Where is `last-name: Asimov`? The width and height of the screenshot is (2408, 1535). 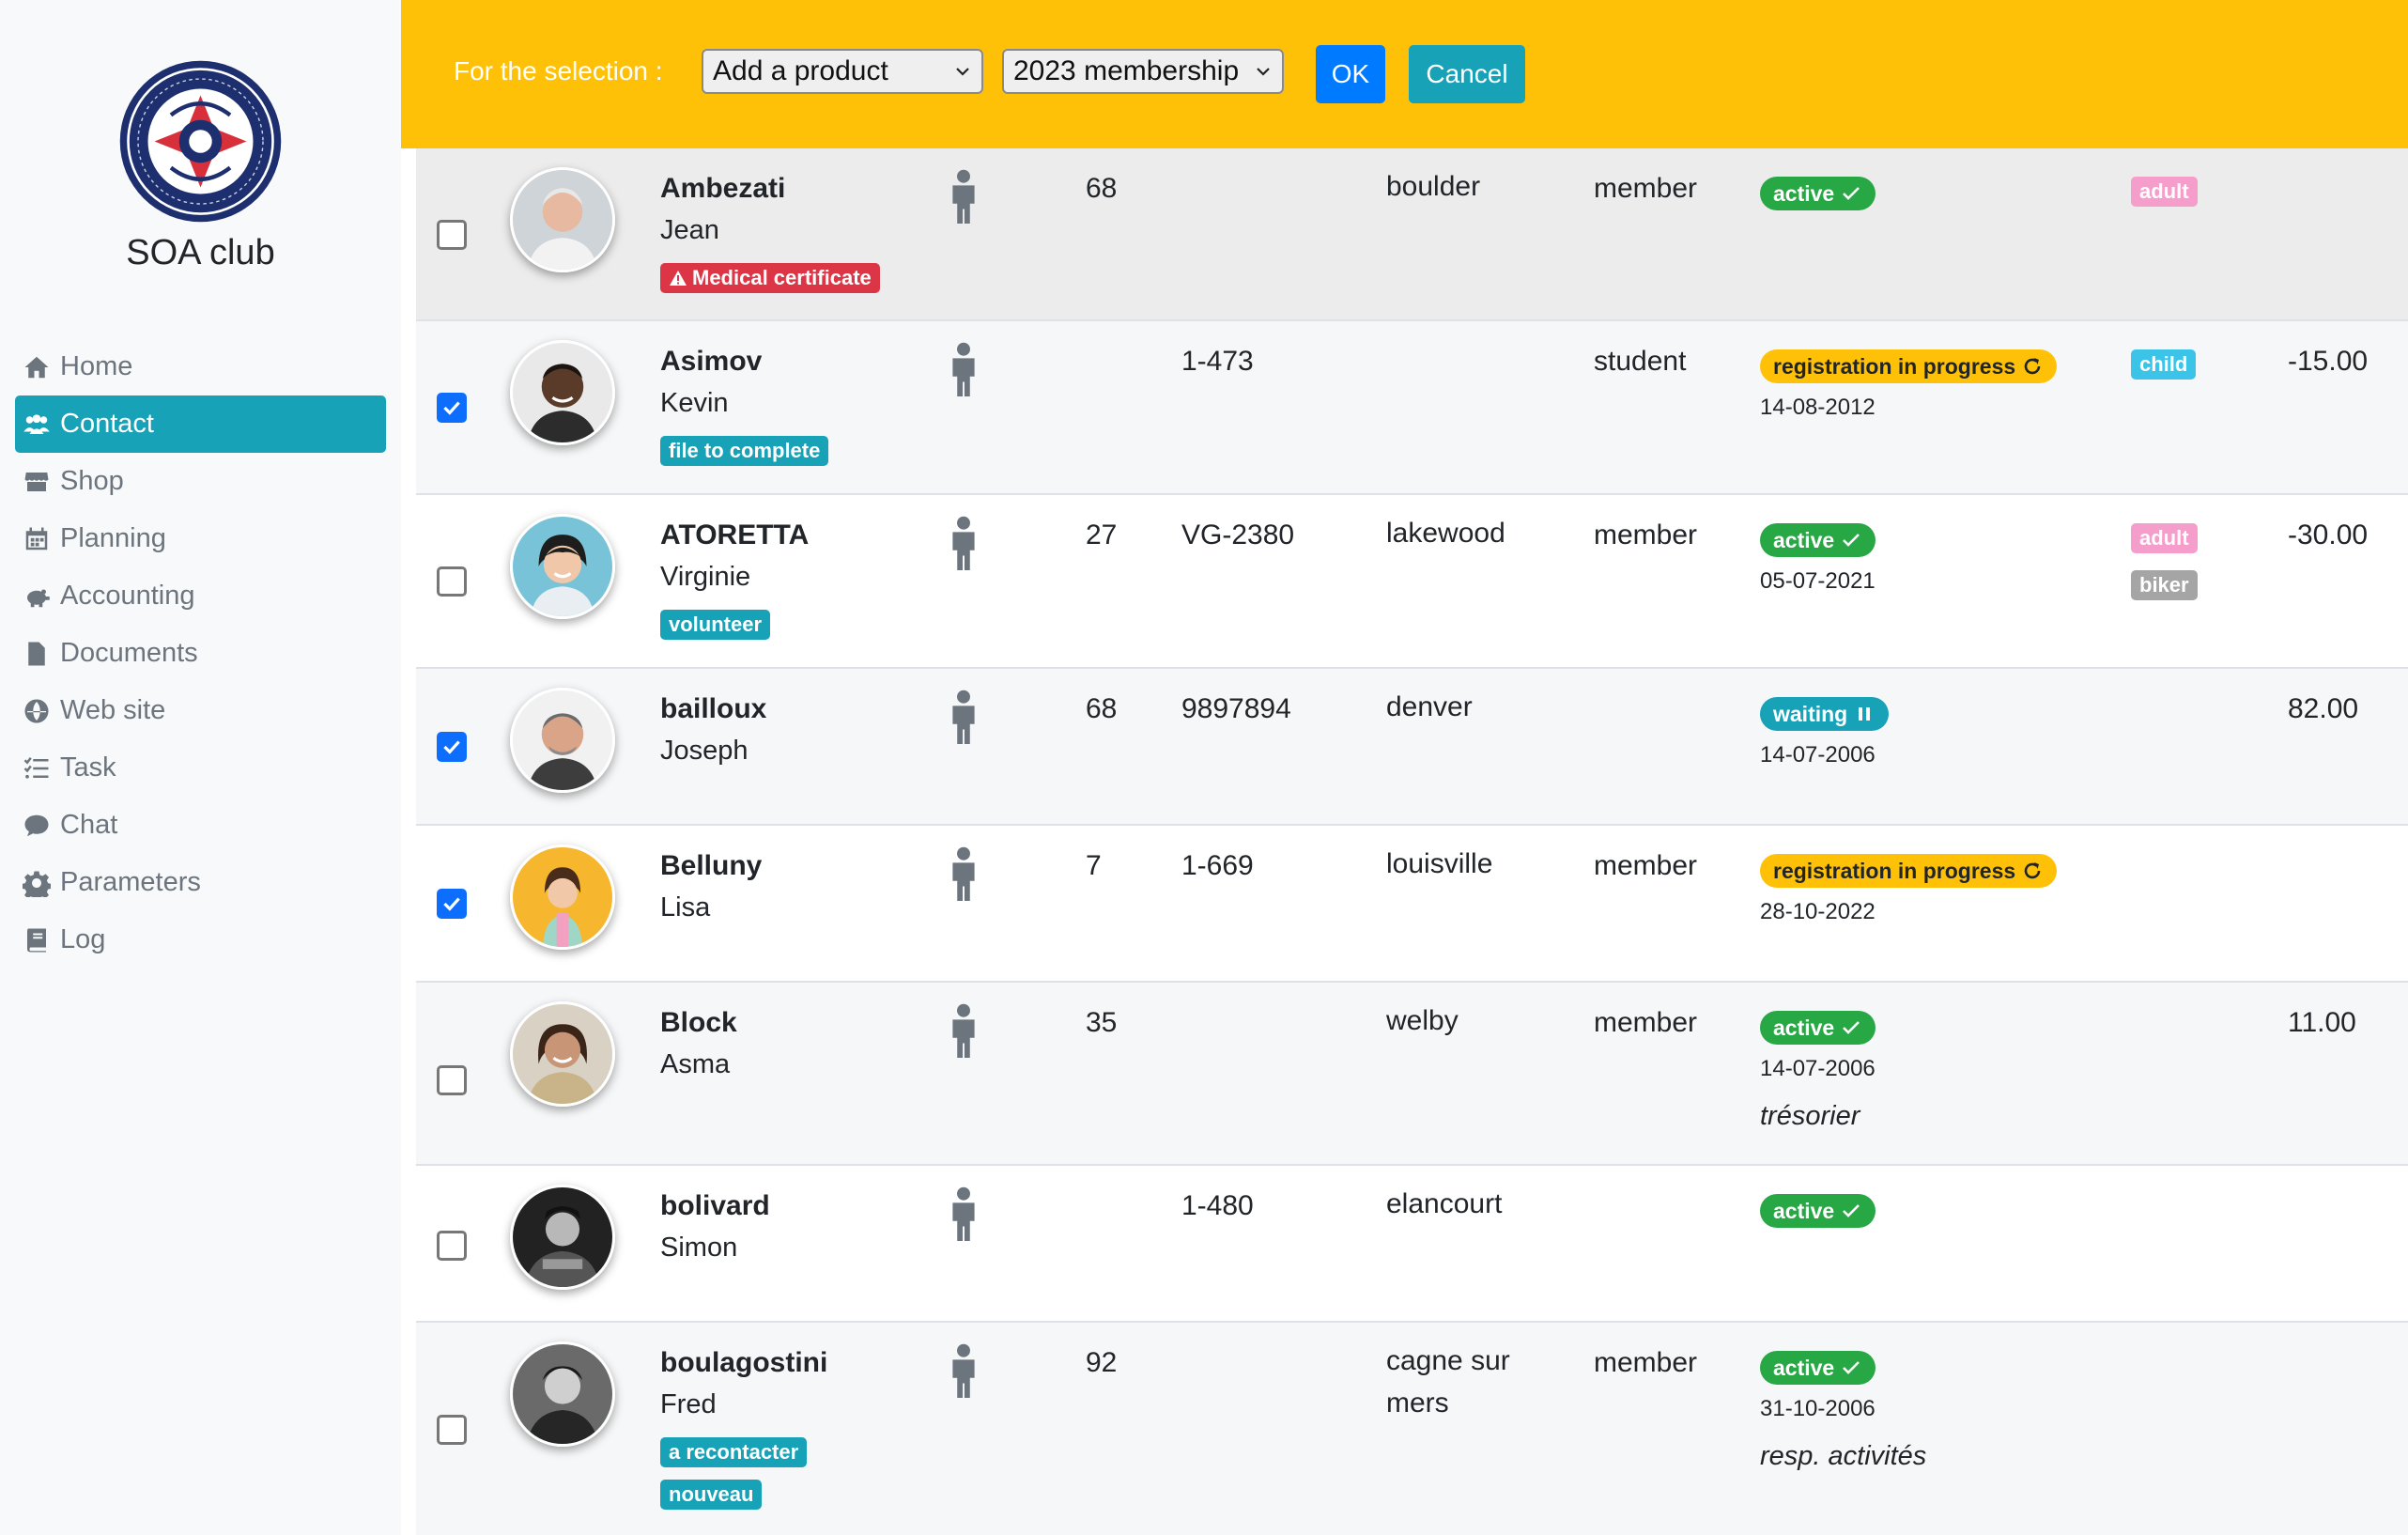
last-name: Asimov is located at coordinates (711, 362).